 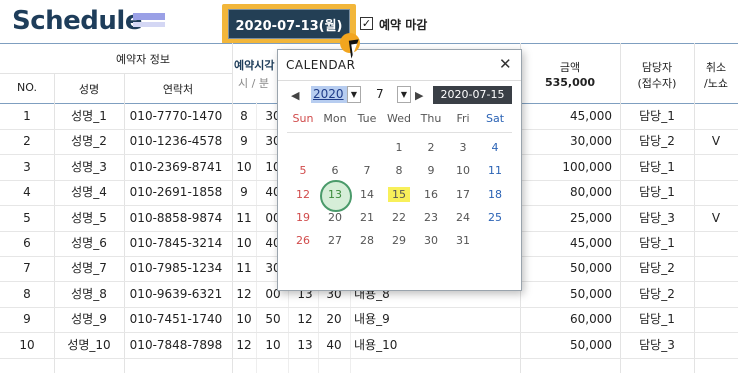 What do you see at coordinates (399, 218) in the screenshot?
I see `calendar-day: 22` at bounding box center [399, 218].